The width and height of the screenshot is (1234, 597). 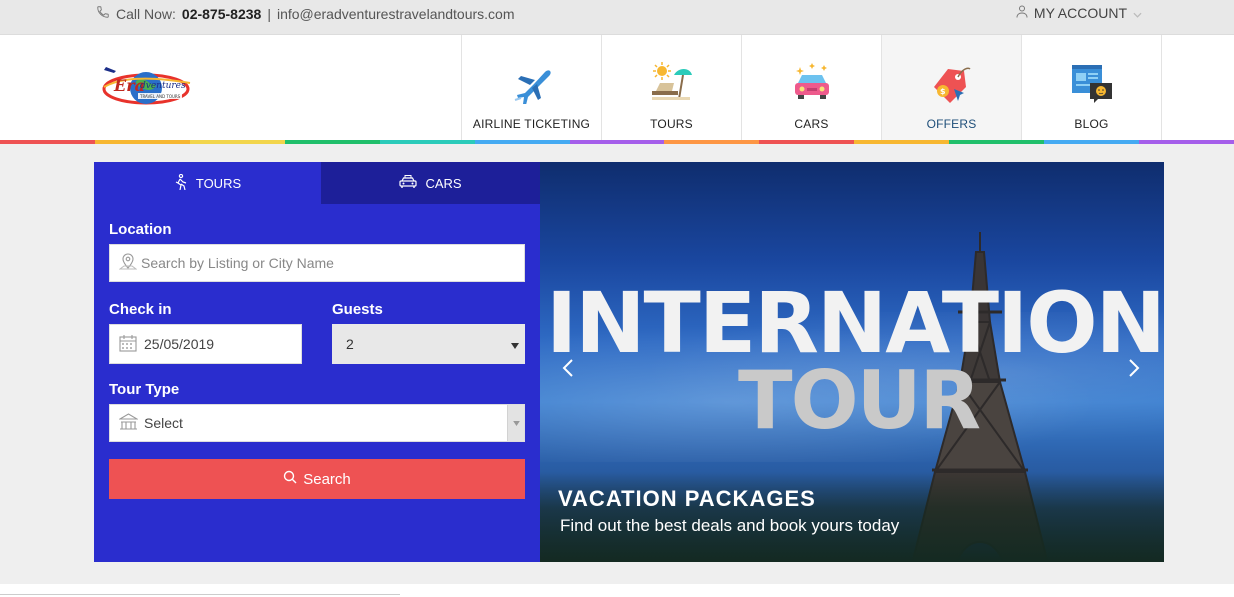 What do you see at coordinates (160, 96) in the screenshot?
I see `svg-text: TRAVEL AND TOURS` at bounding box center [160, 96].